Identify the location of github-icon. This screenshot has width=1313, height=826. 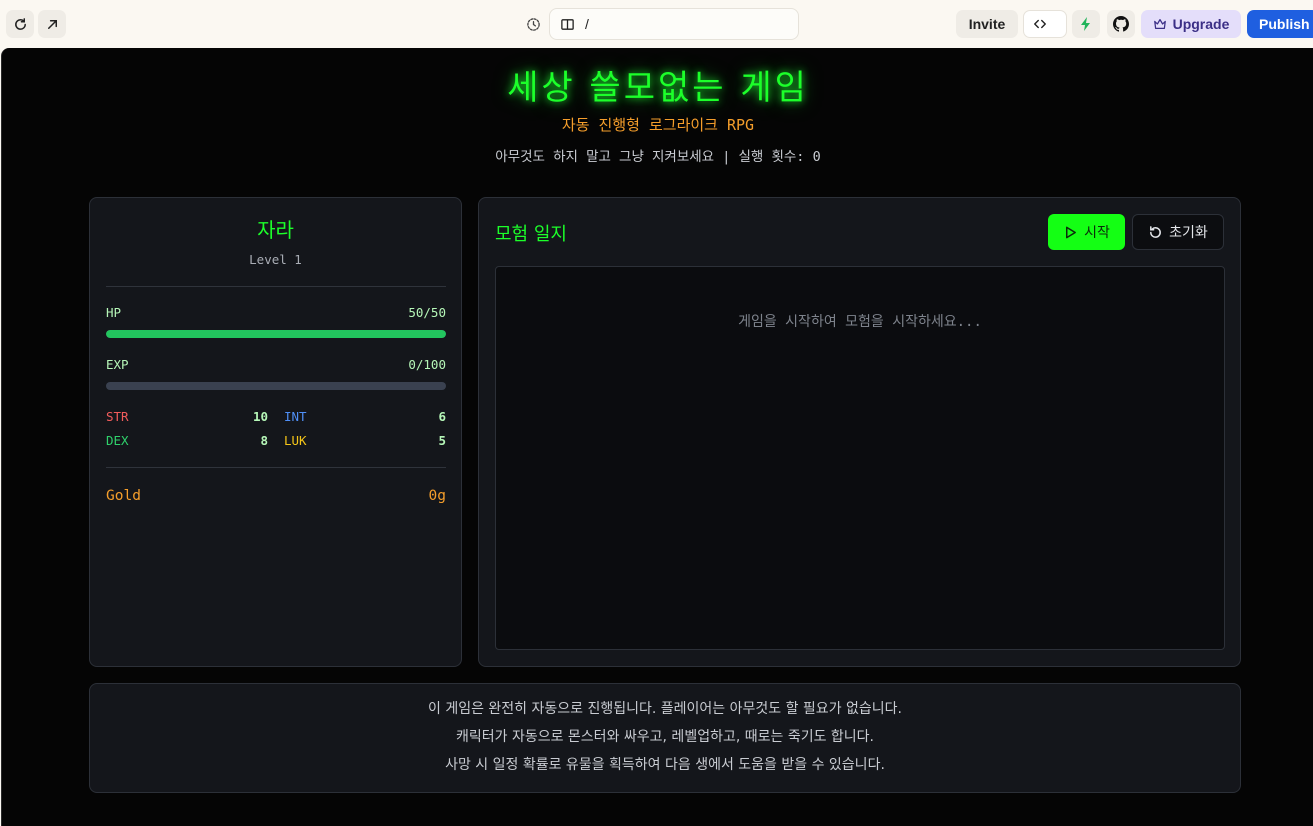
(1121, 24).